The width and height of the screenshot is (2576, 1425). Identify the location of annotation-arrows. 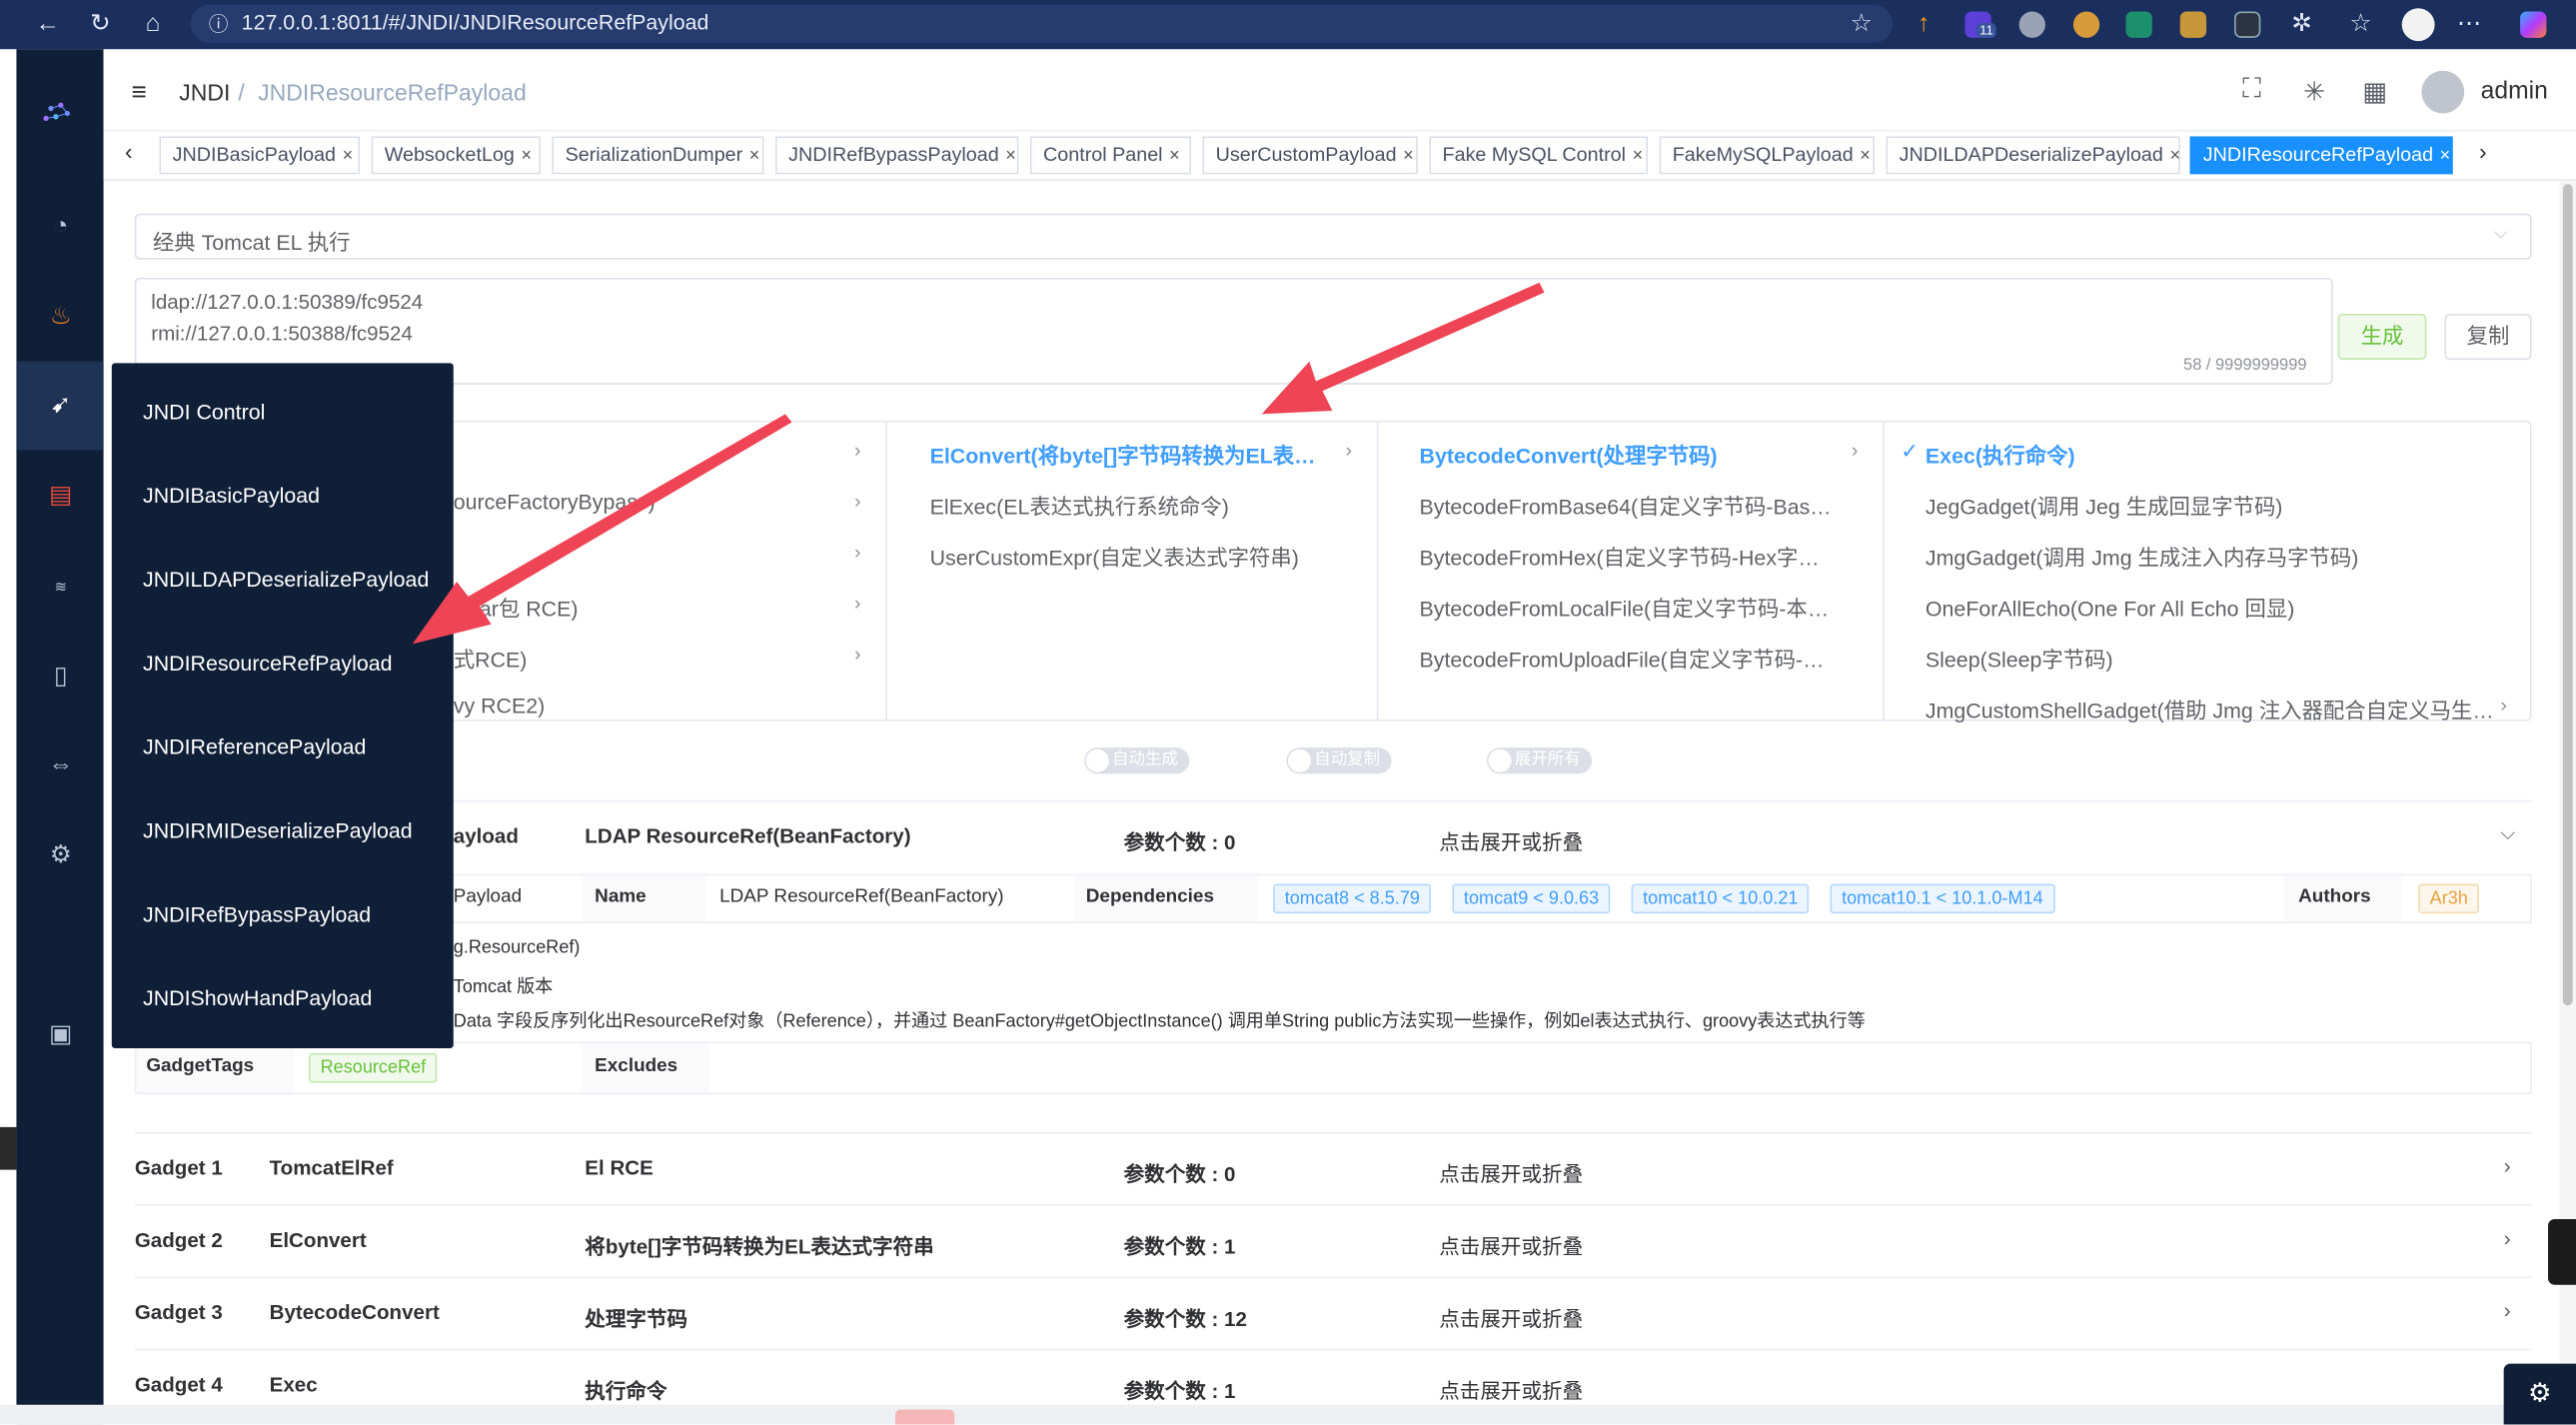
(978, 463).